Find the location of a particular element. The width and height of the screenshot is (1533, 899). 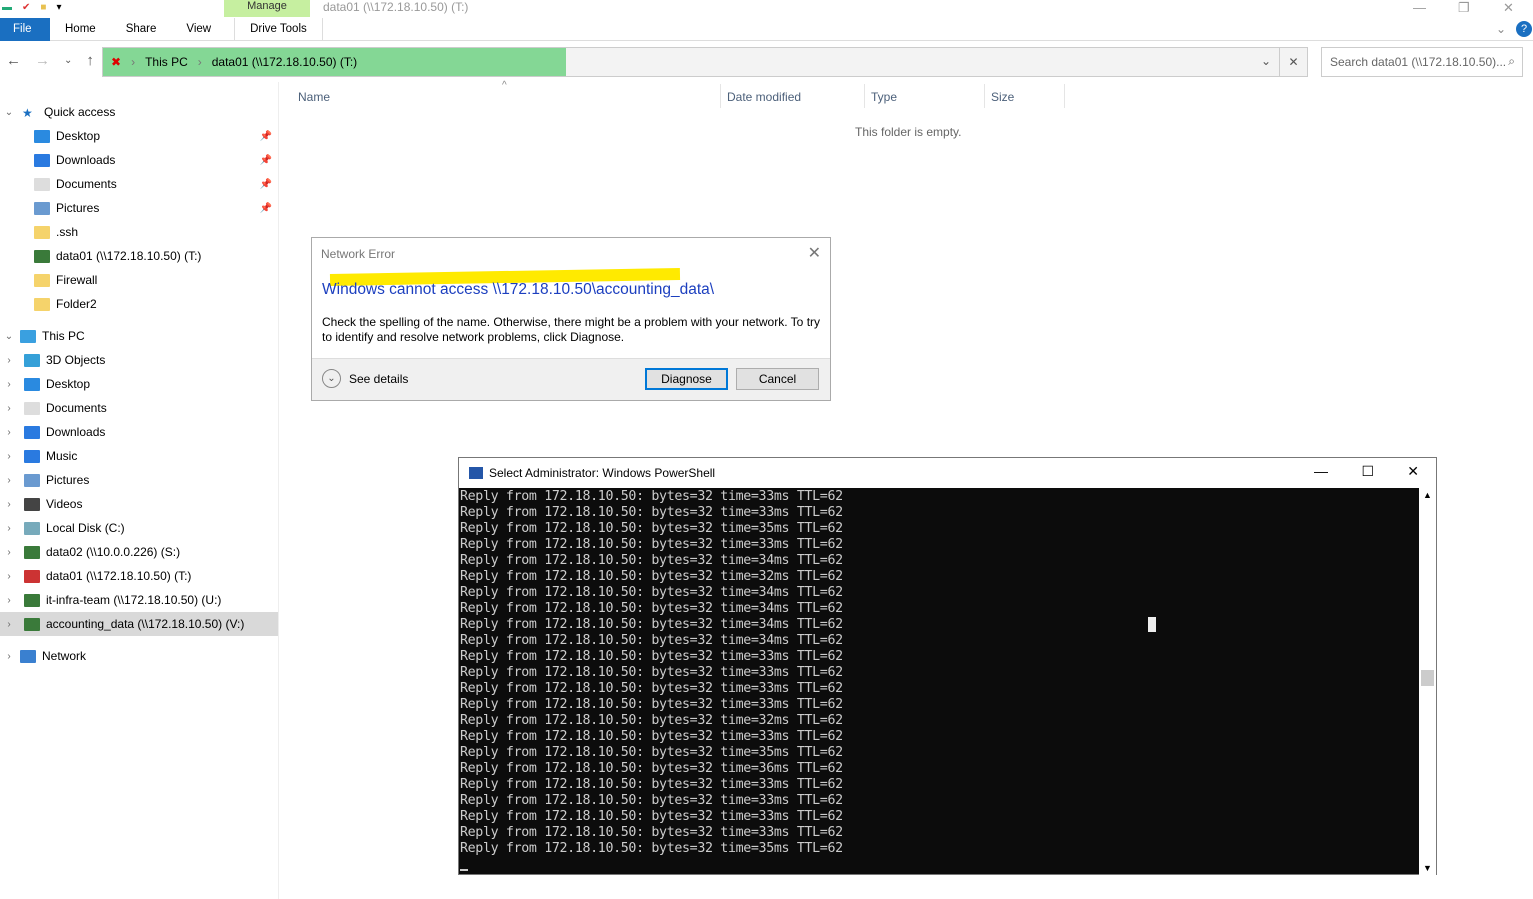

new-folder-icon: ■ is located at coordinates (43, 7).